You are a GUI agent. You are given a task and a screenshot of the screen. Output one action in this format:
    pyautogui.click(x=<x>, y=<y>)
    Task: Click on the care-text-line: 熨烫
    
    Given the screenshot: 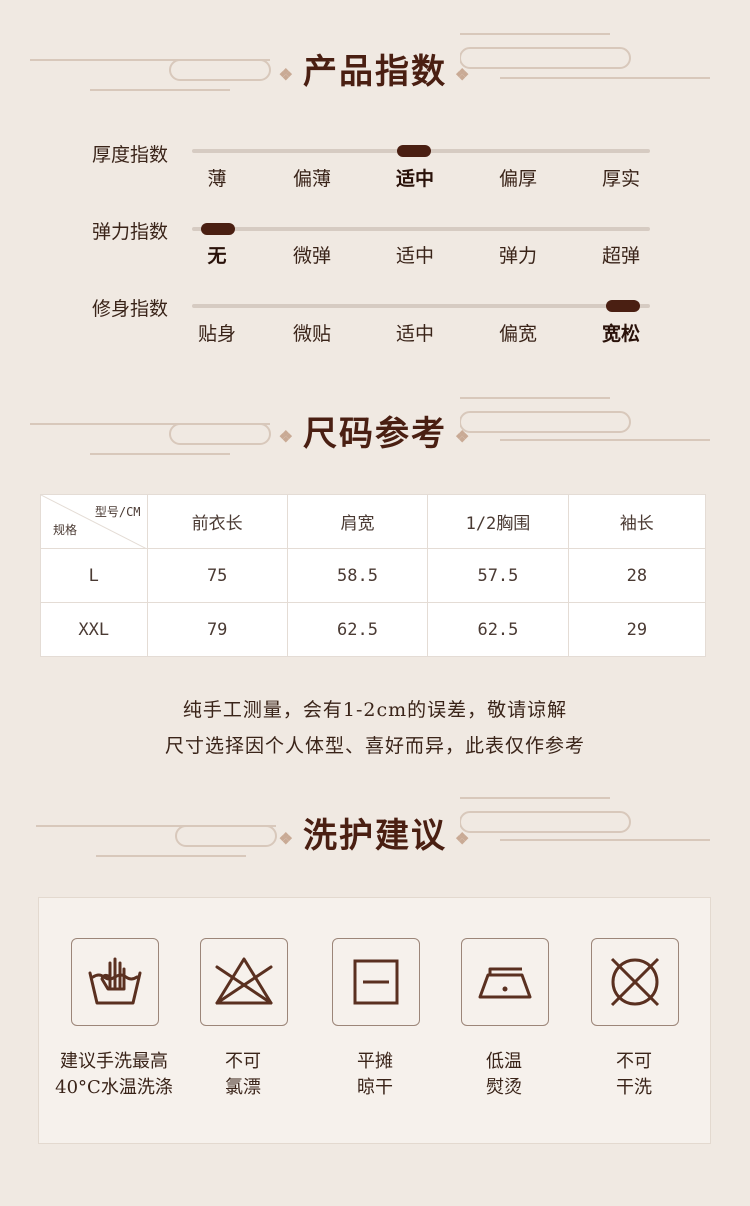 What is the action you would take?
    pyautogui.click(x=504, y=1087)
    